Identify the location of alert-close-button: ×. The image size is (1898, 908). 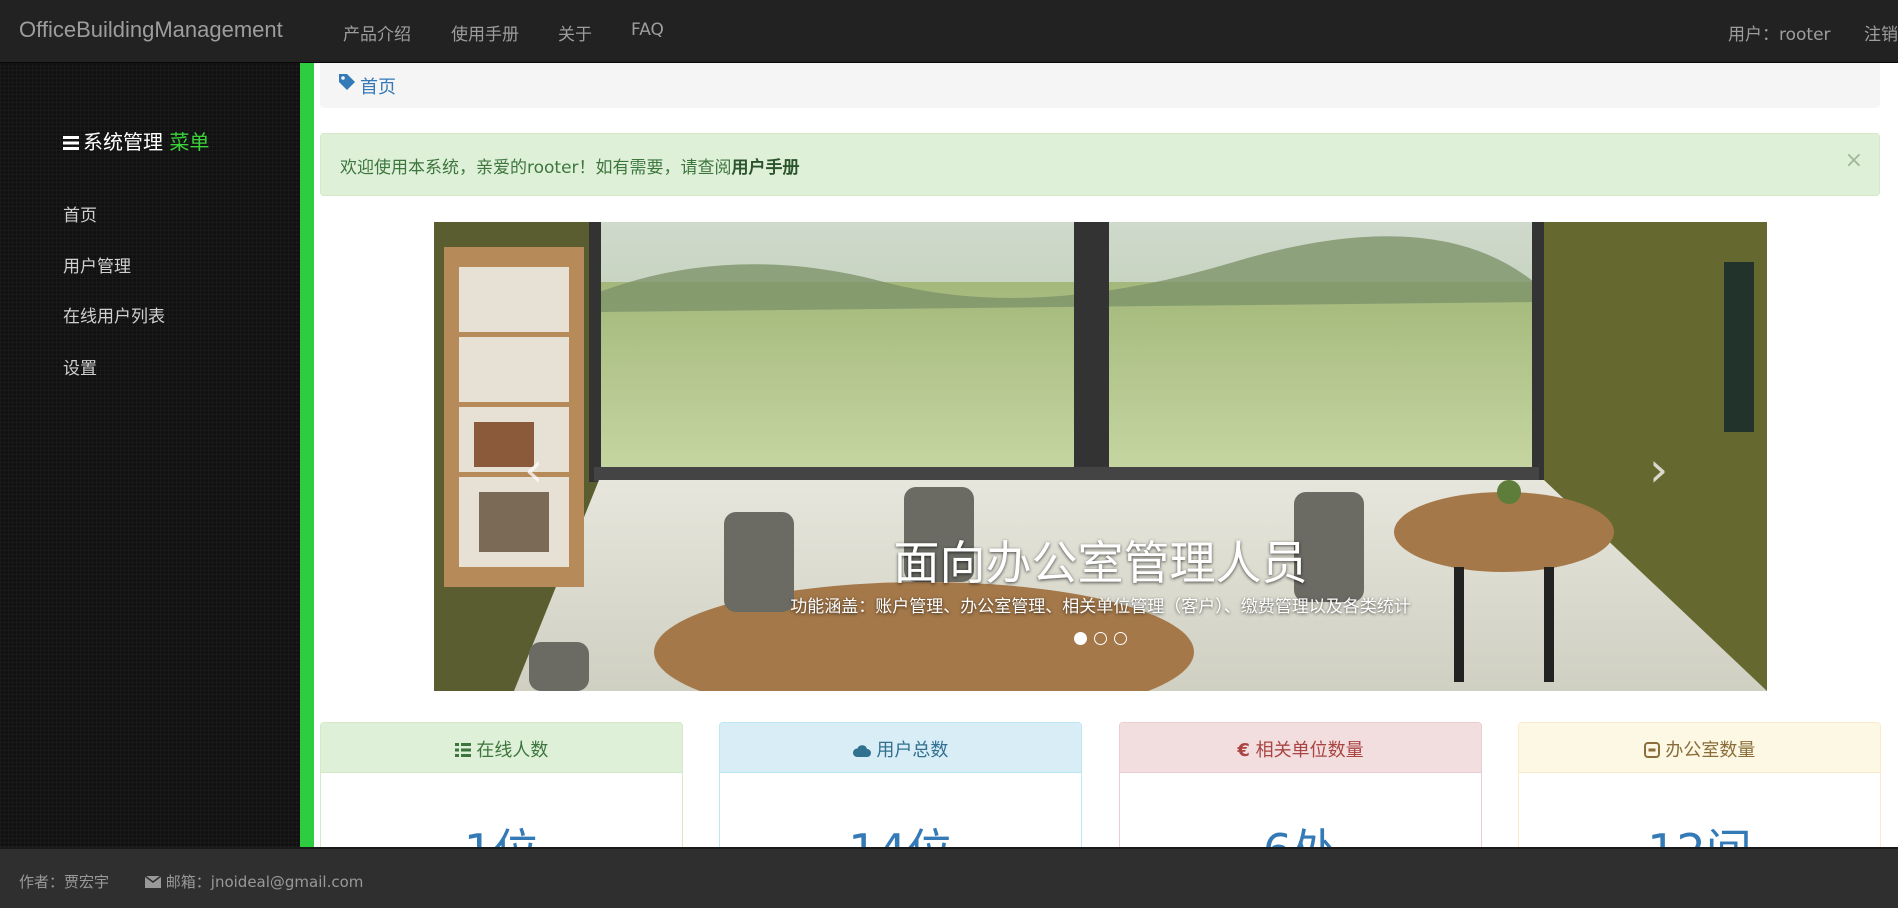
(1854, 160).